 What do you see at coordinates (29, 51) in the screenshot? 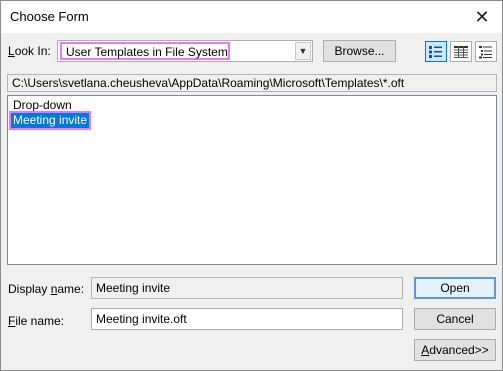
I see `look-in-label: Look In:` at bounding box center [29, 51].